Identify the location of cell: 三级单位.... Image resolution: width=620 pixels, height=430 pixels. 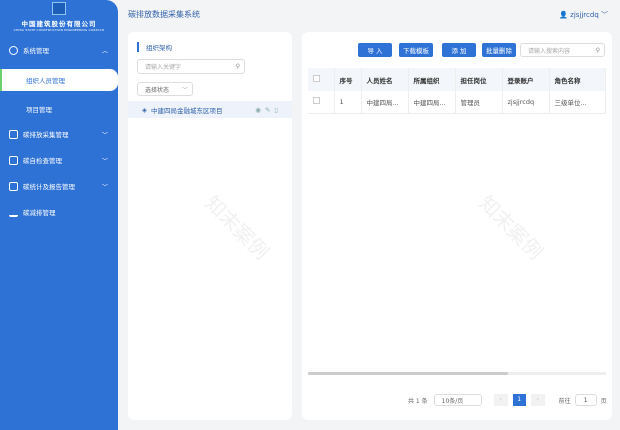
(577, 102).